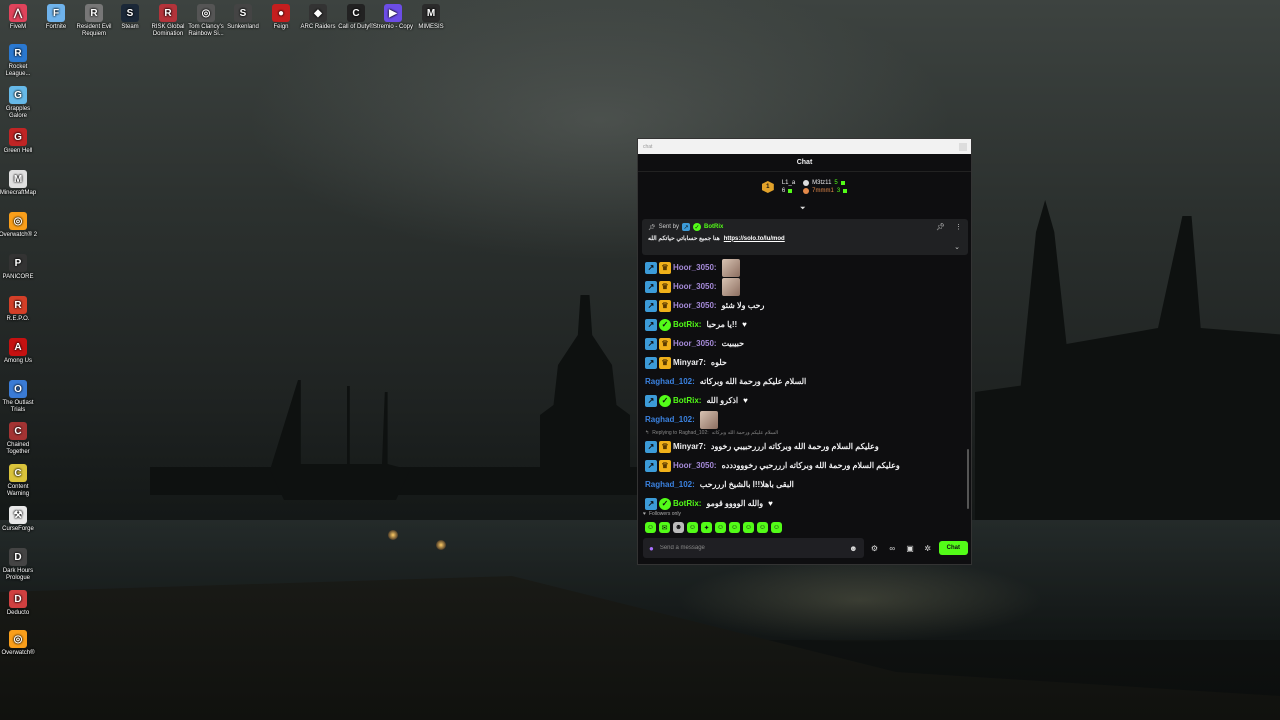 The image size is (1280, 720). What do you see at coordinates (19, 603) in the screenshot?
I see `desktop-icon: D Deducto` at bounding box center [19, 603].